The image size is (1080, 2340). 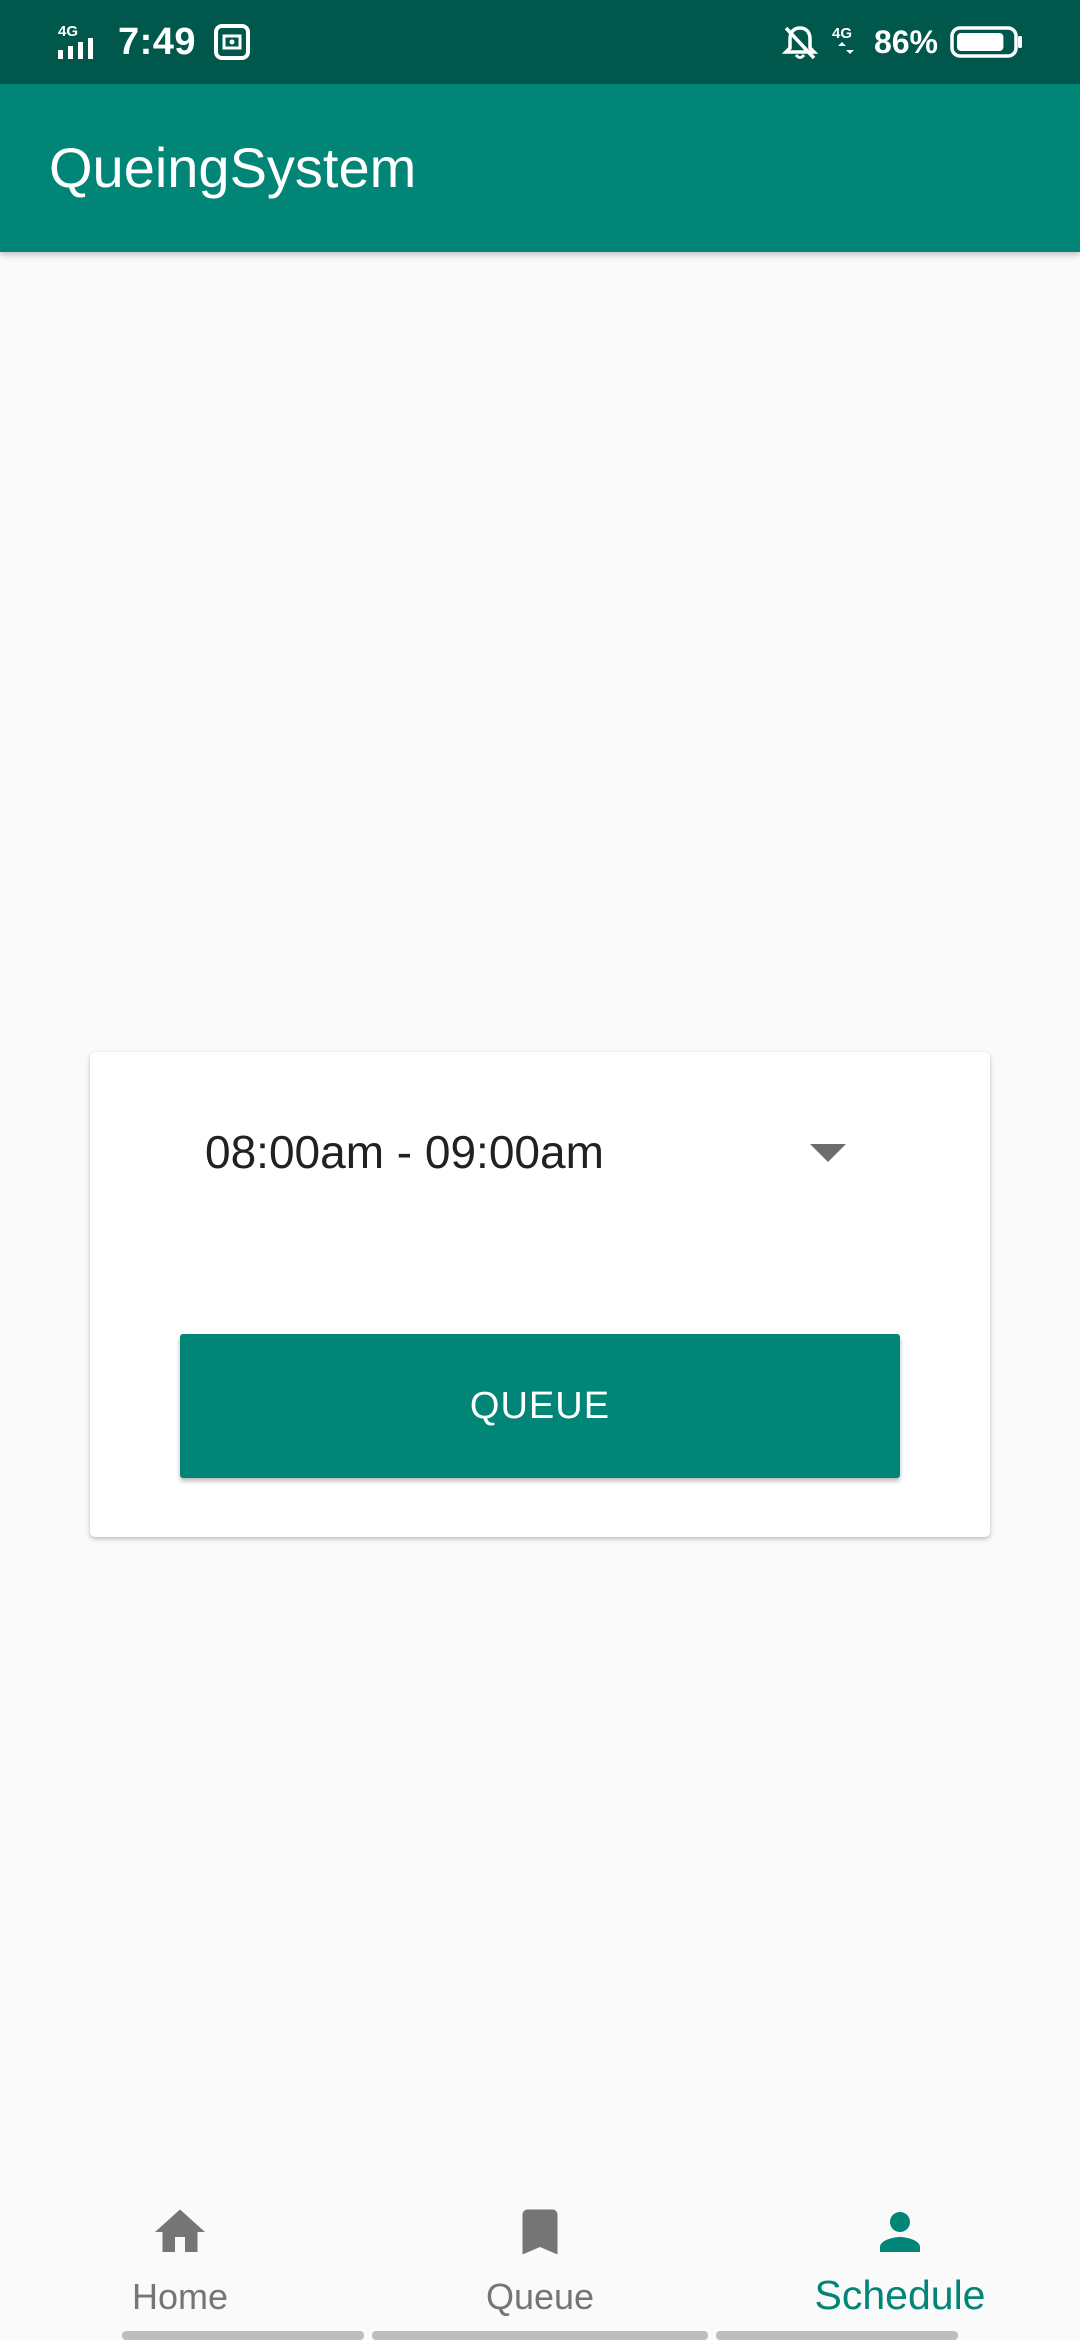 I want to click on battery-percent: 86%, so click(x=905, y=41).